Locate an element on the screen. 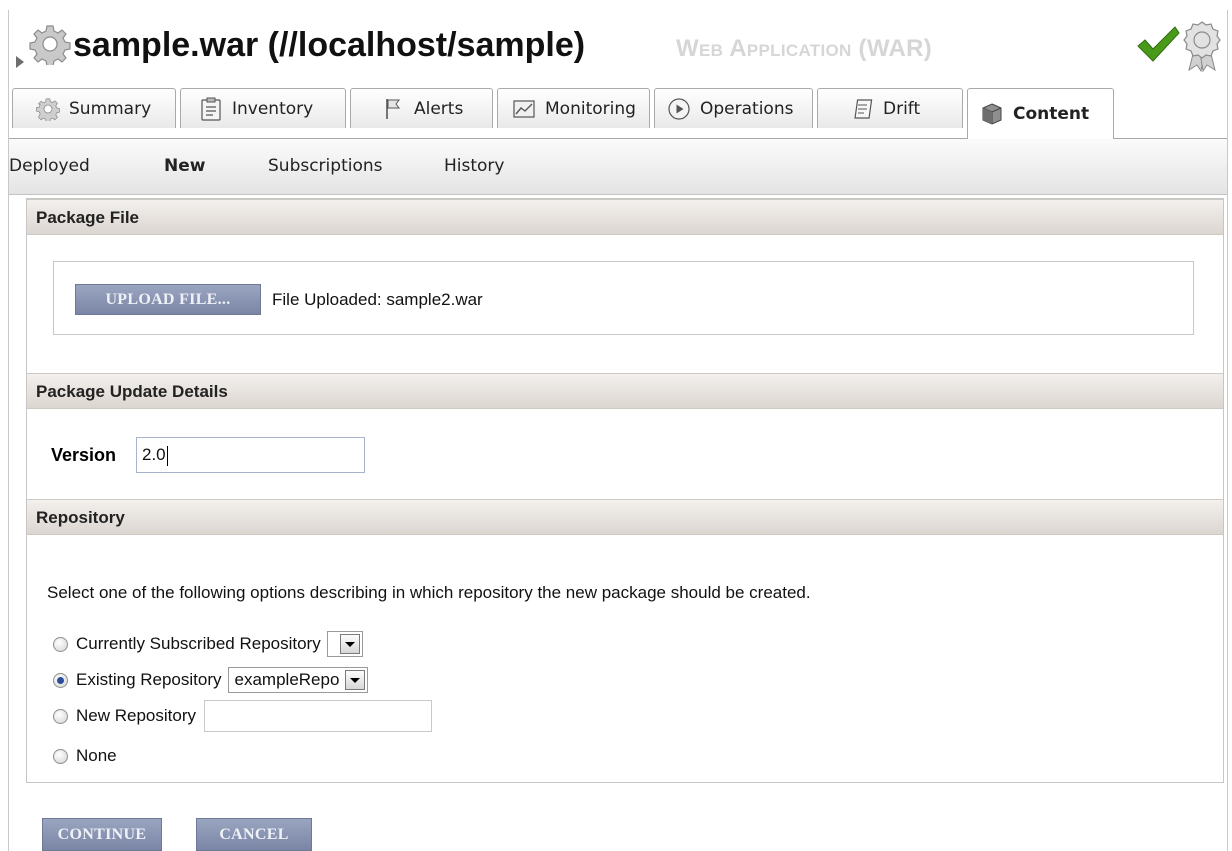 This screenshot has width=1232, height=851. award-icon is located at coordinates (1202, 46).